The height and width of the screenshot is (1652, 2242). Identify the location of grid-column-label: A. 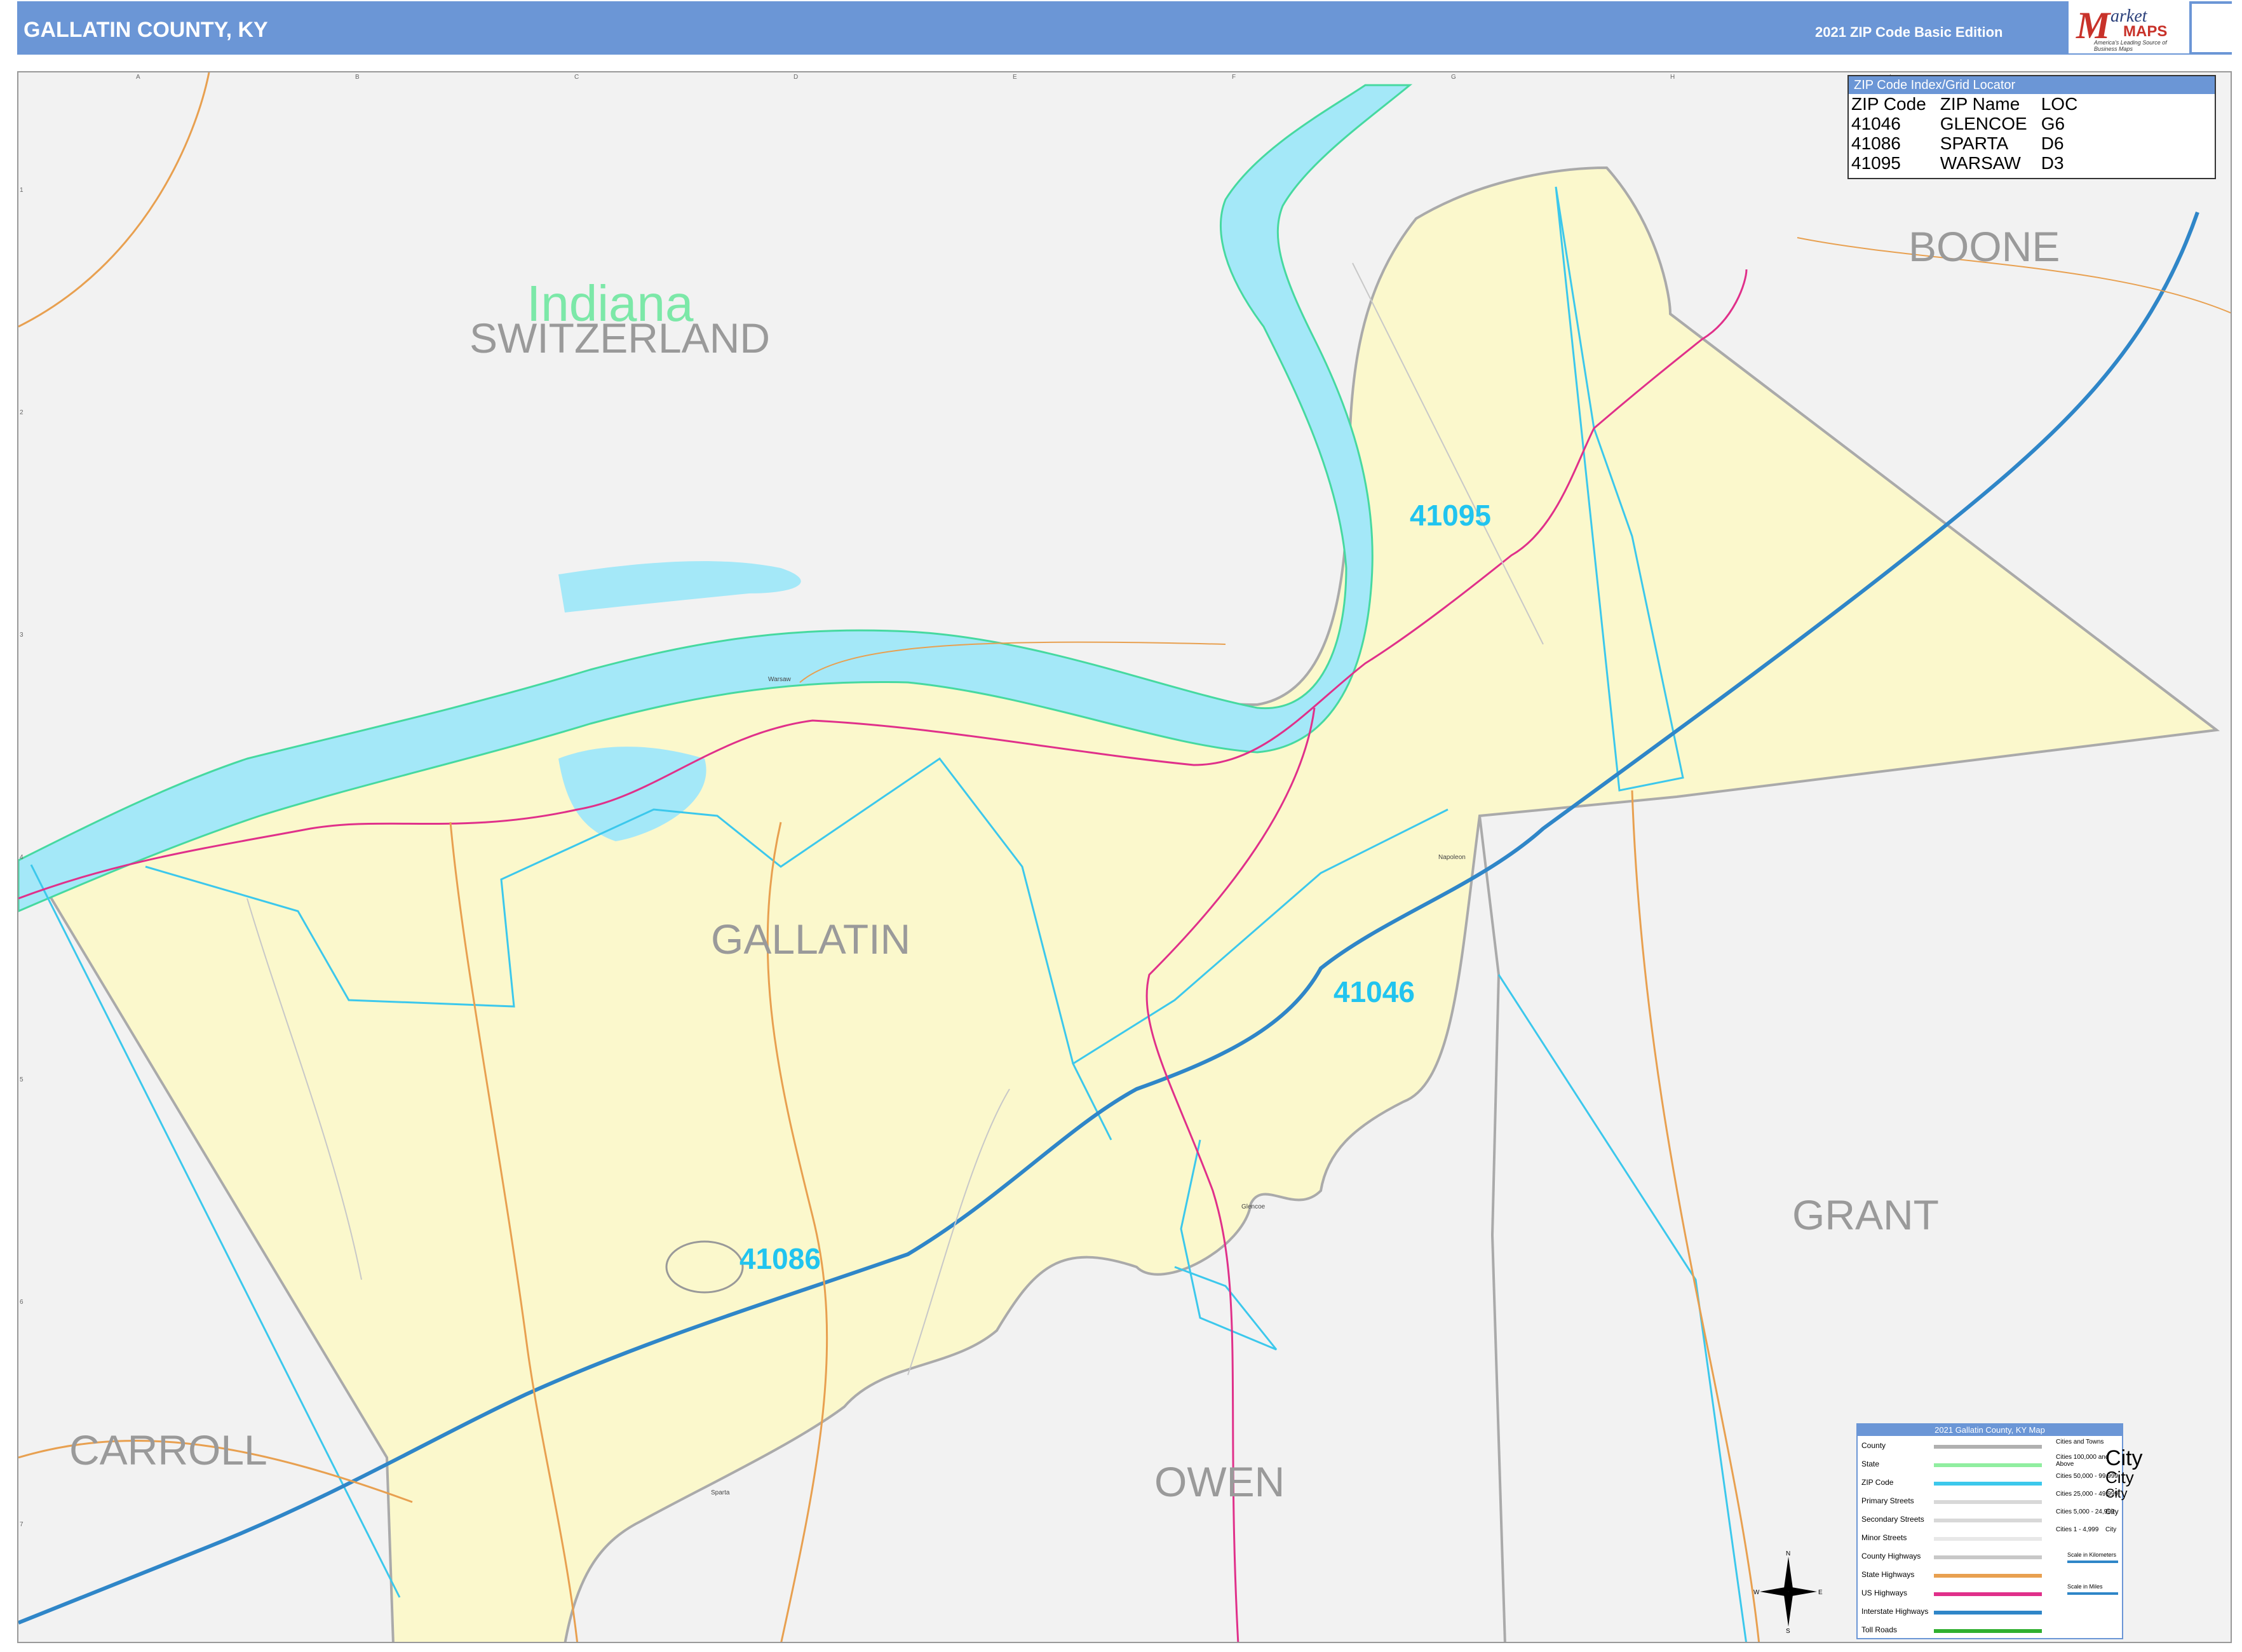
(138, 78).